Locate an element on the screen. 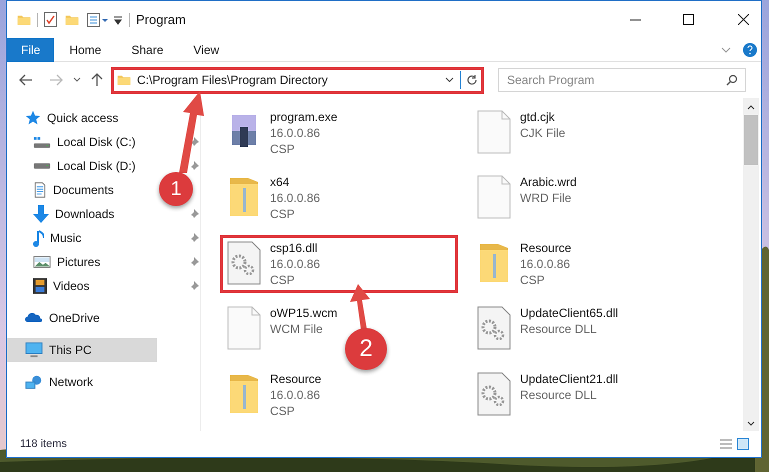 Image resolution: width=769 pixels, height=472 pixels. sidebar-item: Pictures is located at coordinates (82, 262).